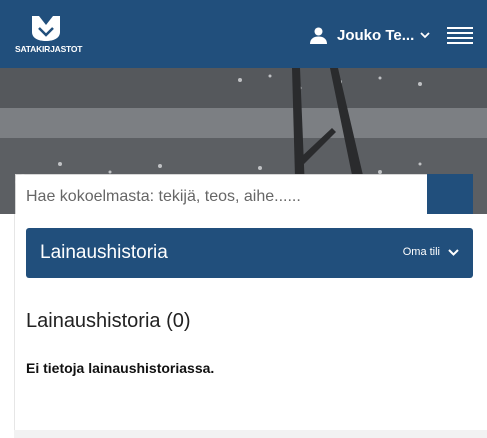  What do you see at coordinates (221, 194) in the screenshot?
I see `search-input` at bounding box center [221, 194].